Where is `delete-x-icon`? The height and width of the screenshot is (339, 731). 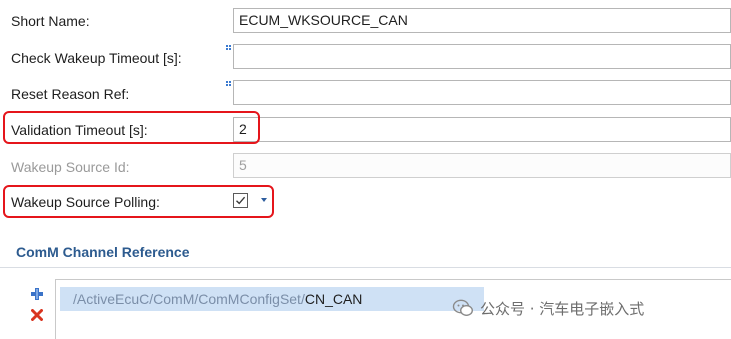 delete-x-icon is located at coordinates (37, 315).